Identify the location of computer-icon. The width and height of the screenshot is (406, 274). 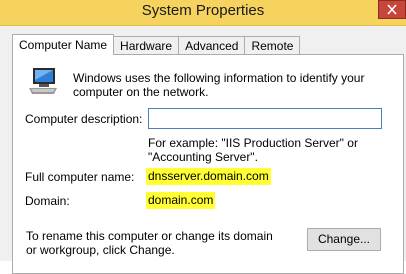
(43, 81).